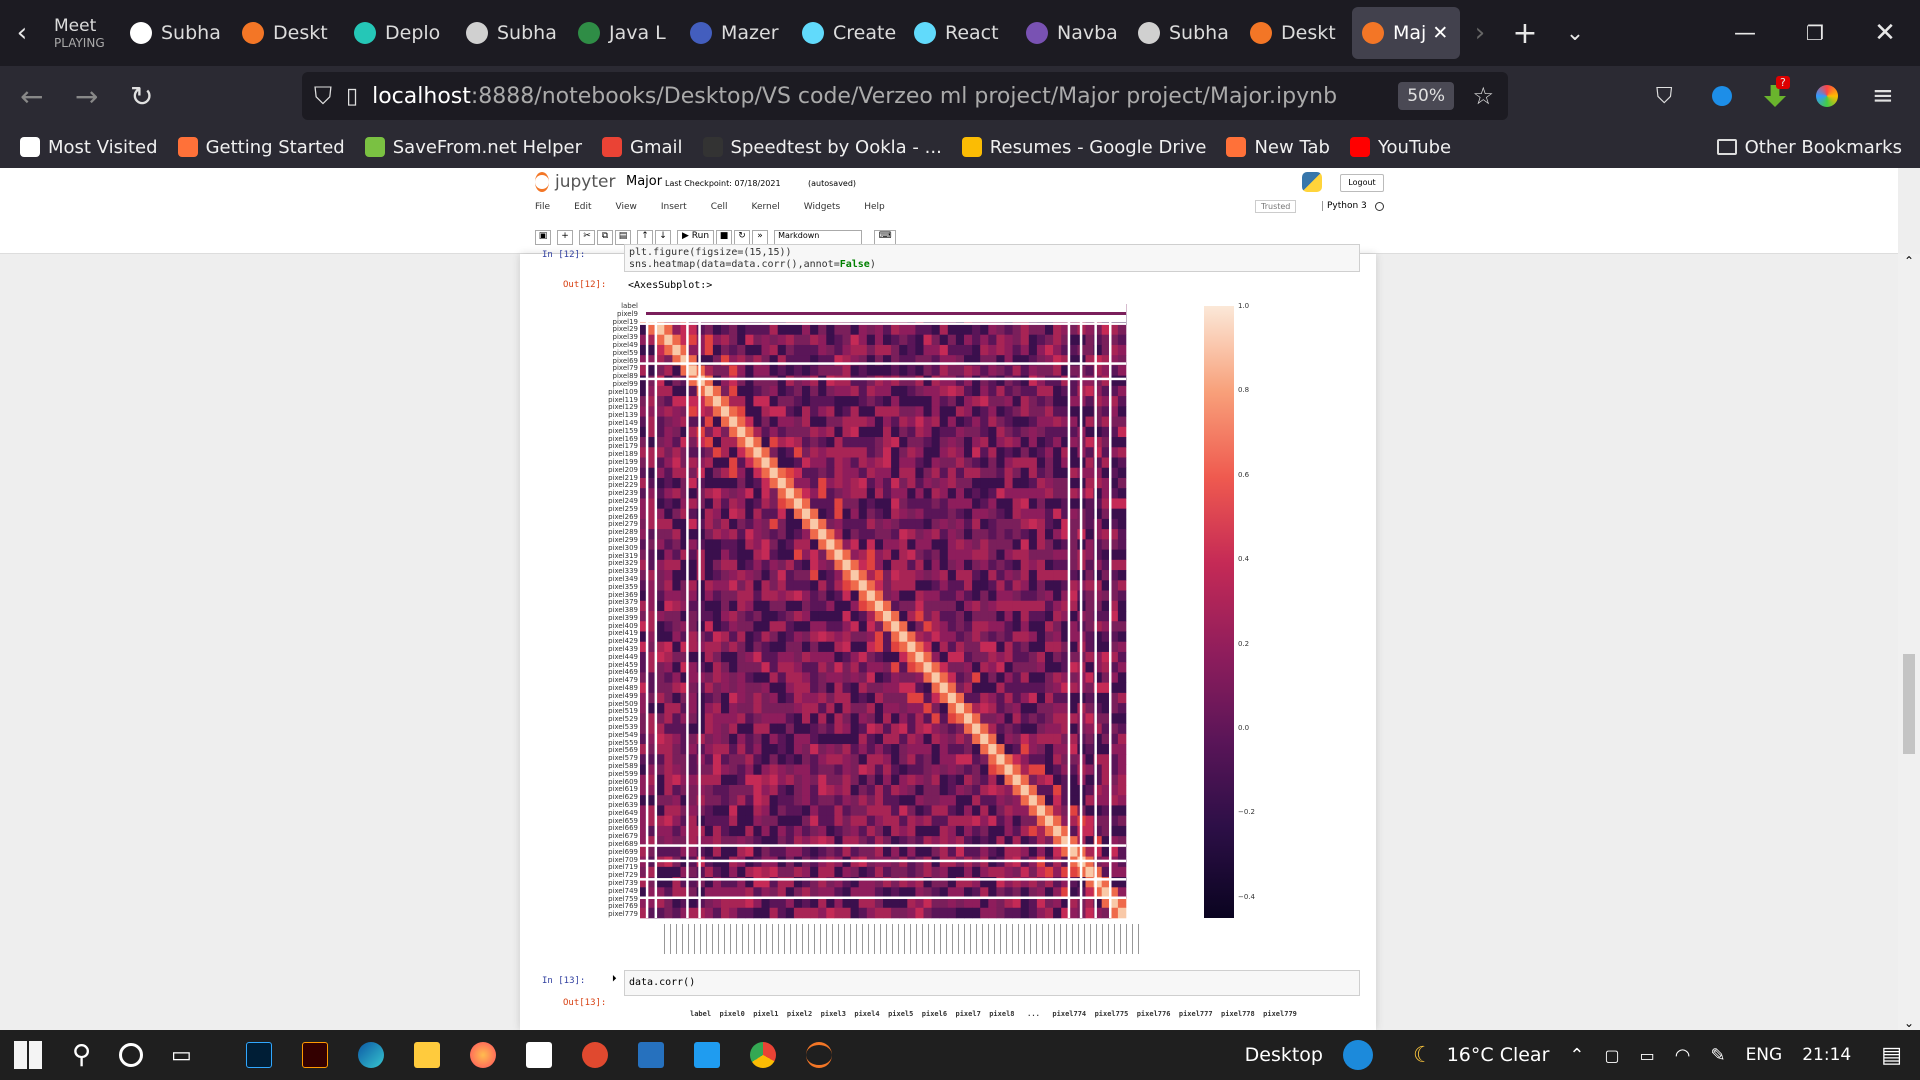  I want to click on menu-item-insert: Insert, so click(674, 207).